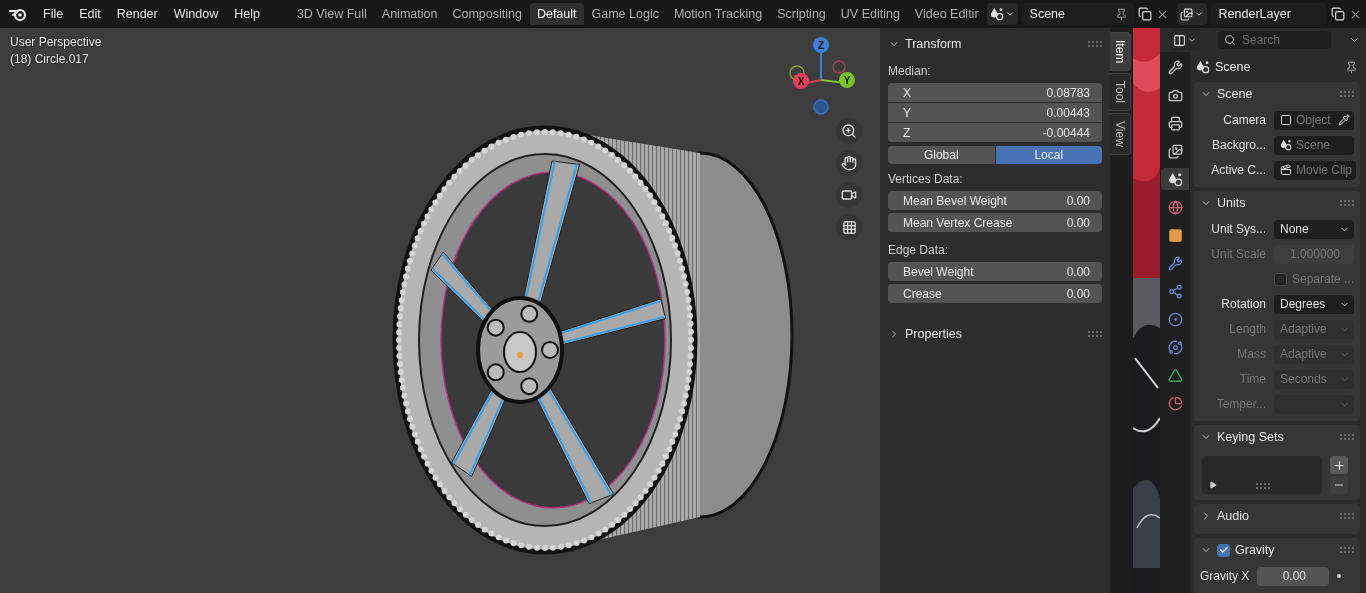 The height and width of the screenshot is (593, 1366). I want to click on context-title: Scene, so click(1233, 67).